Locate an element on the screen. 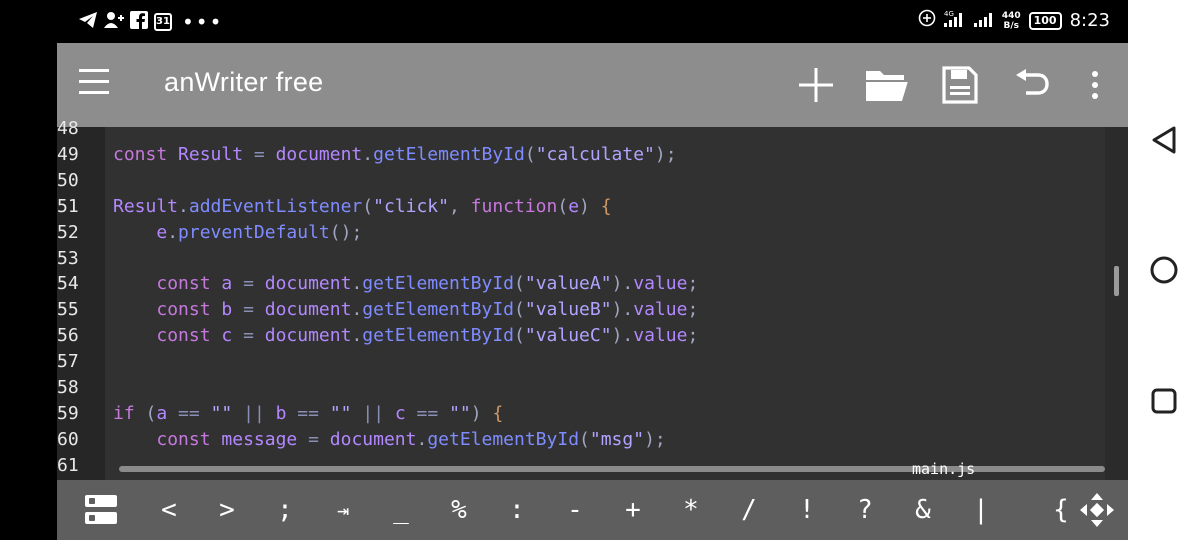  code-token: Result is located at coordinates (146, 206).